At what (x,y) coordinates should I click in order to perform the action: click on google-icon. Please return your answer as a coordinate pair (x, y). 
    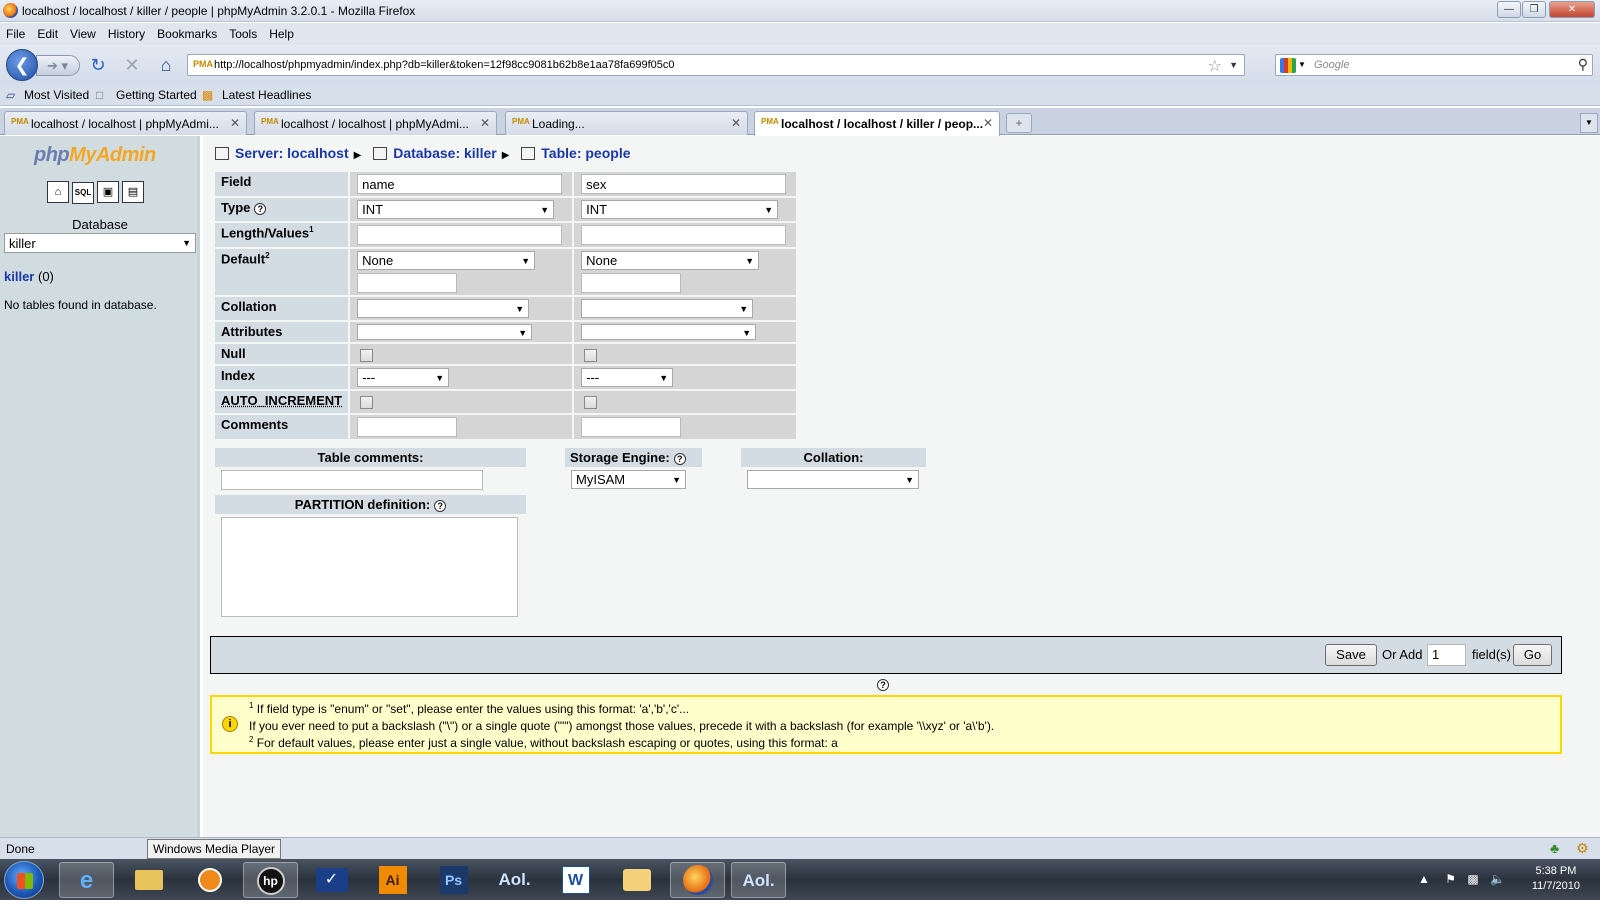
    Looking at the image, I should click on (1288, 65).